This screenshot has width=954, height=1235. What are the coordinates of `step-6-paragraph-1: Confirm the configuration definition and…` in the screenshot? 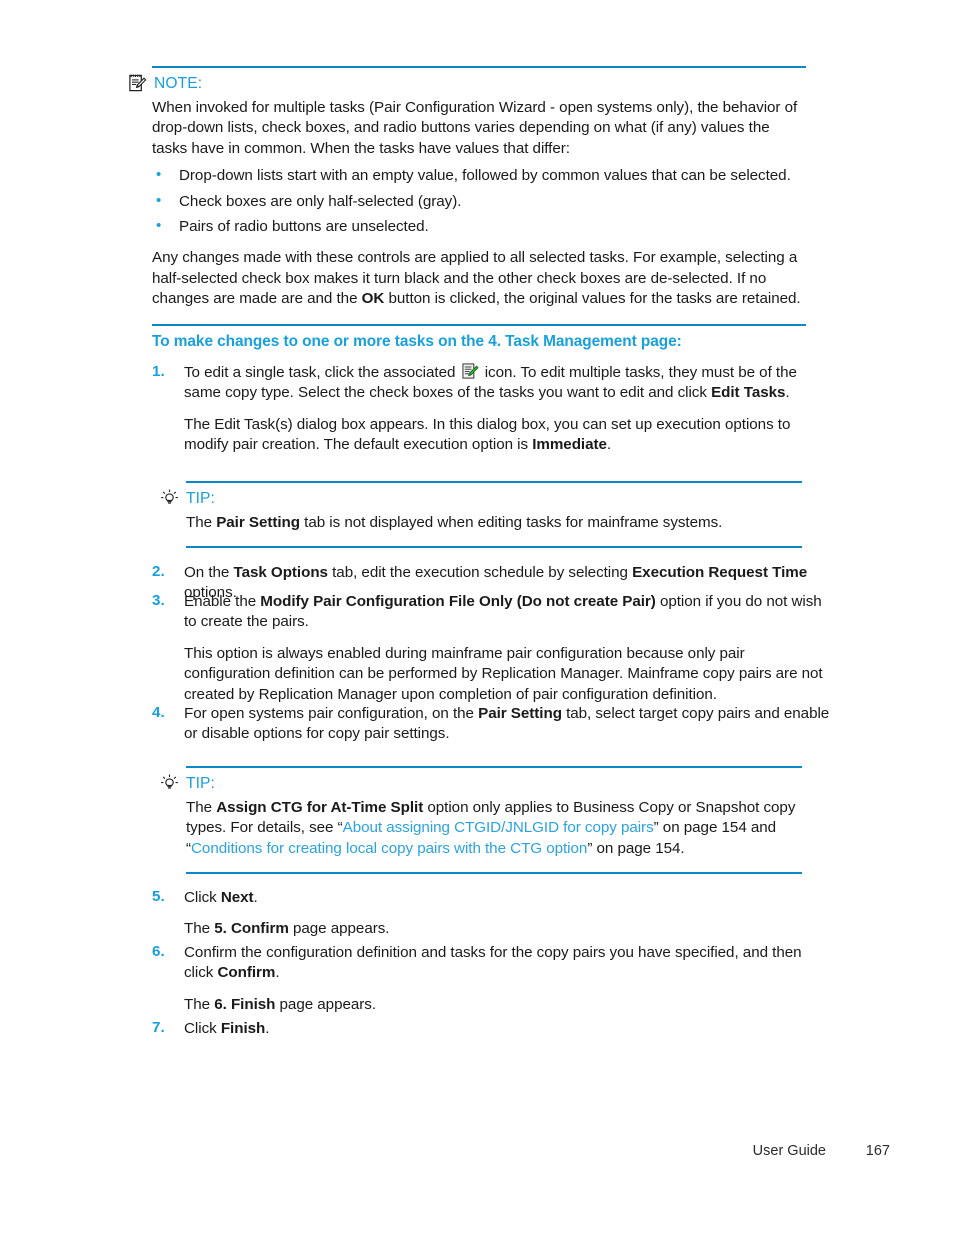 It's located at (508, 963).